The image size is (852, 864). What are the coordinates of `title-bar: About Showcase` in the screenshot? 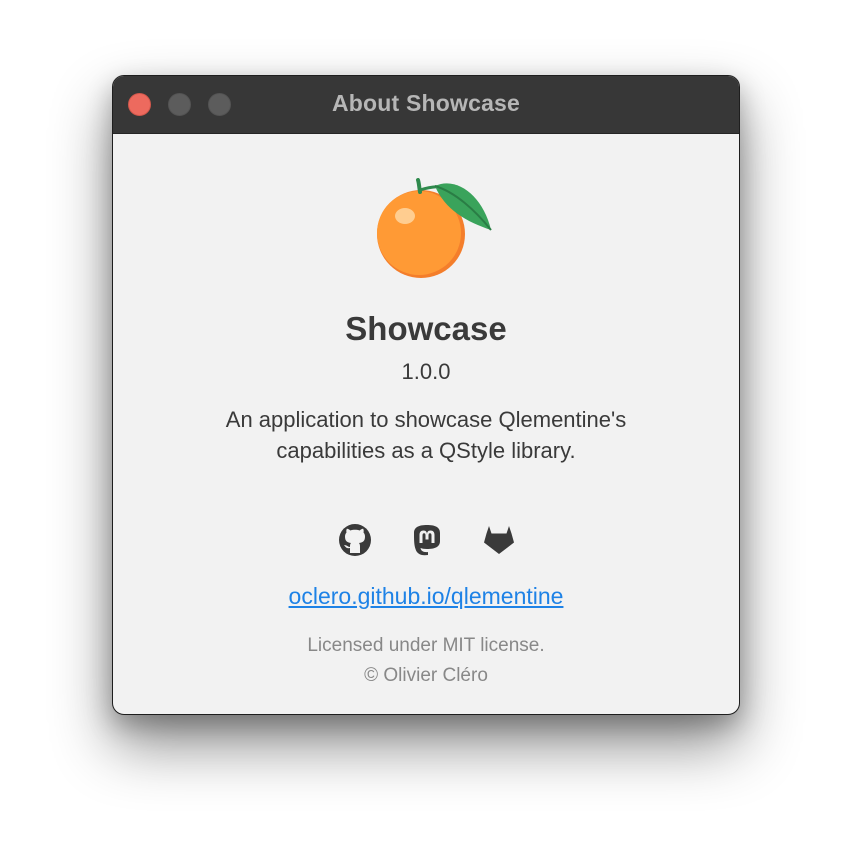 It's located at (426, 105).